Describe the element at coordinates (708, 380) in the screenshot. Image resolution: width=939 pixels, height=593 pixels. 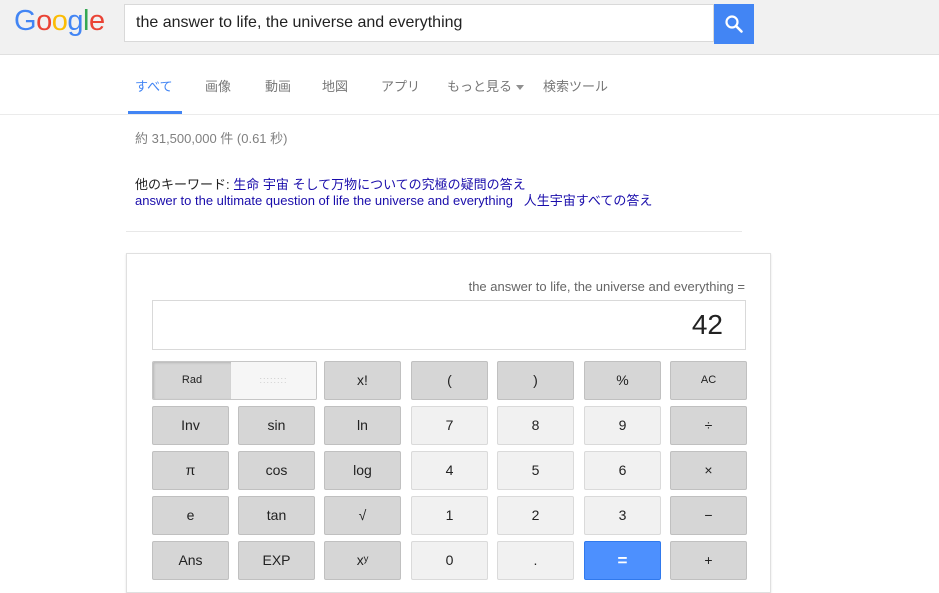
I see `all-clear-key: AC` at that location.